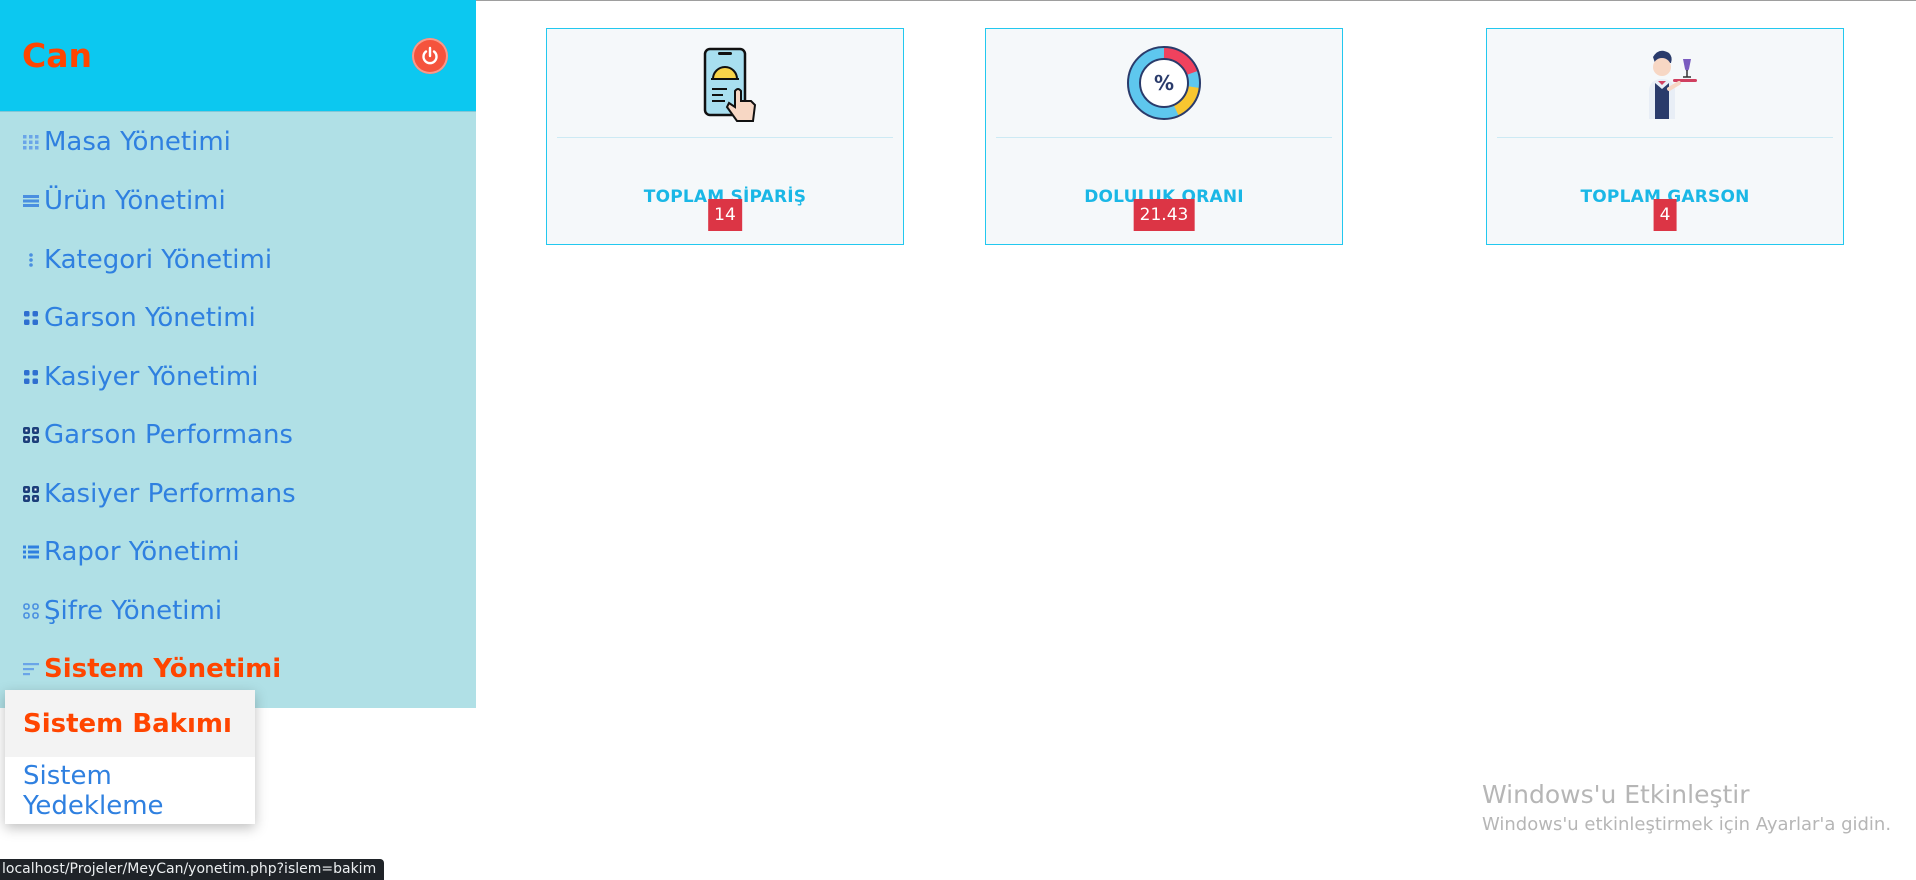 The width and height of the screenshot is (1916, 880). Describe the element at coordinates (31, 552) in the screenshot. I see `bullet-list-icon` at that location.